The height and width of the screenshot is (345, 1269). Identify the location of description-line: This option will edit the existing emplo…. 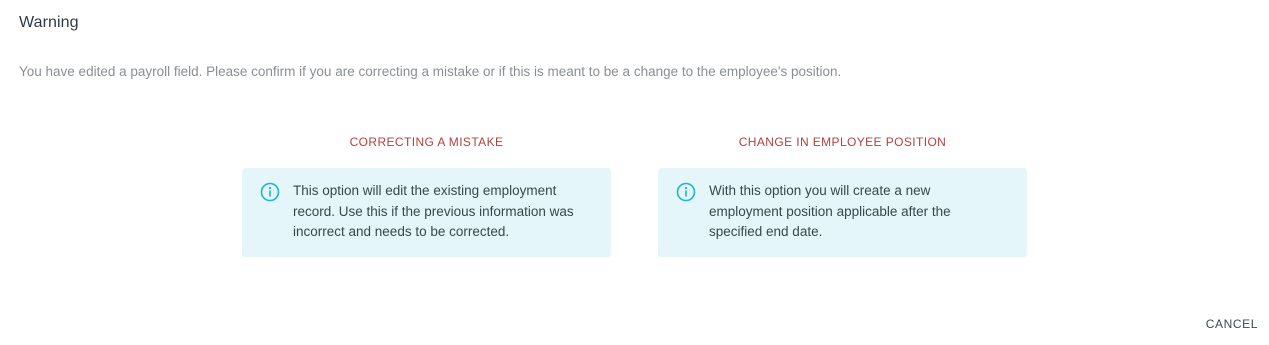
(425, 190).